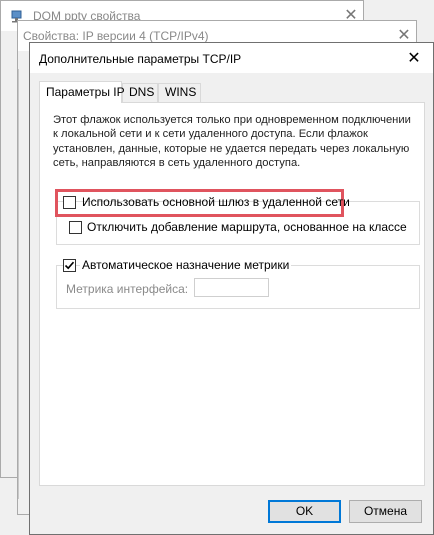 This screenshot has height=535, width=434. I want to click on cancel-button: Отмена, so click(385, 511).